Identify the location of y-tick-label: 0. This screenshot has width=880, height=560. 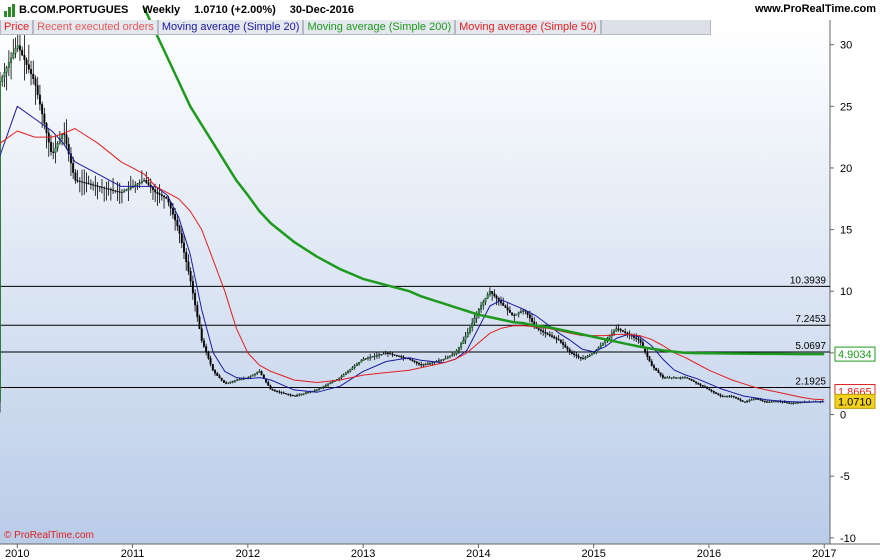
(843, 416).